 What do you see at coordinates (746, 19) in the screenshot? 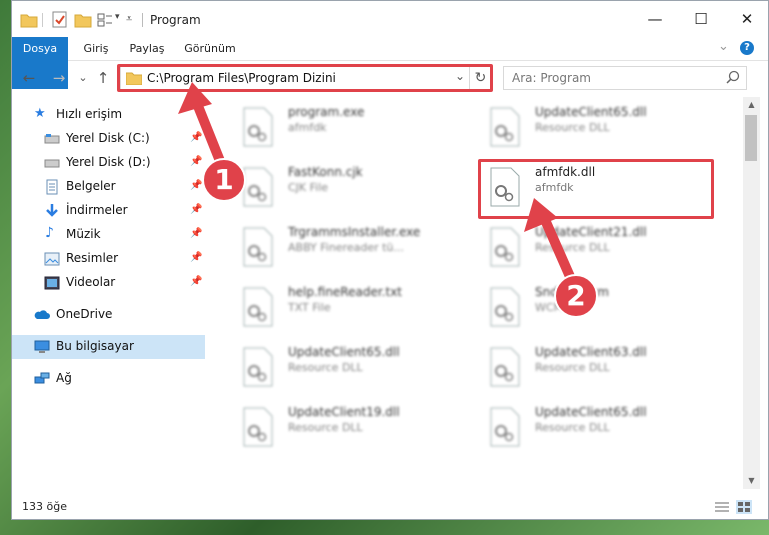
I see `close-button: ✕` at bounding box center [746, 19].